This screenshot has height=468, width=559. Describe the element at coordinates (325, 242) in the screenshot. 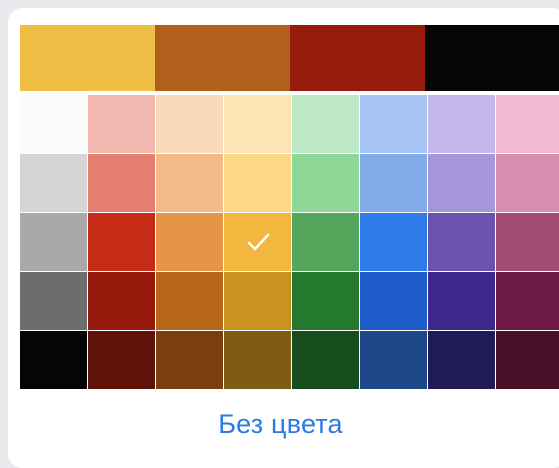

I see `color-swatch-r3-c5` at that location.